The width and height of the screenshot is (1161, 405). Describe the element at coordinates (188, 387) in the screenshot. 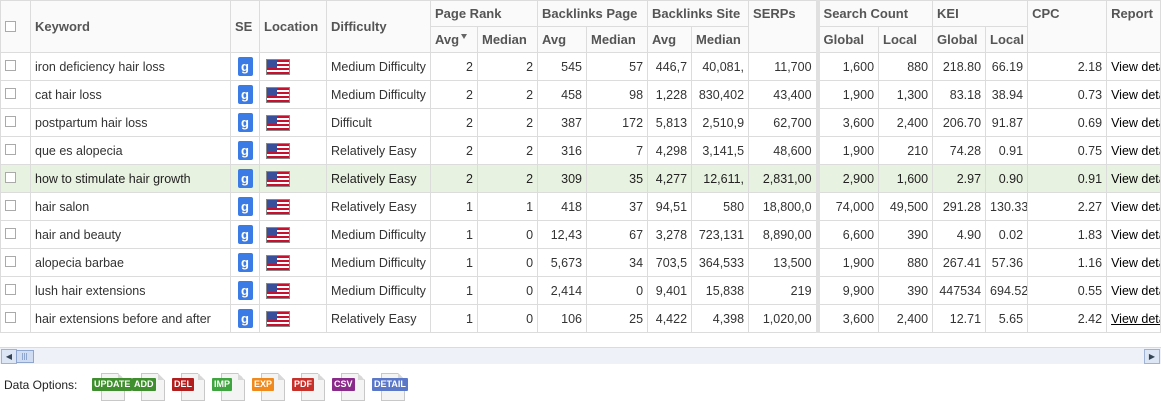

I see `del-button: DEL` at that location.